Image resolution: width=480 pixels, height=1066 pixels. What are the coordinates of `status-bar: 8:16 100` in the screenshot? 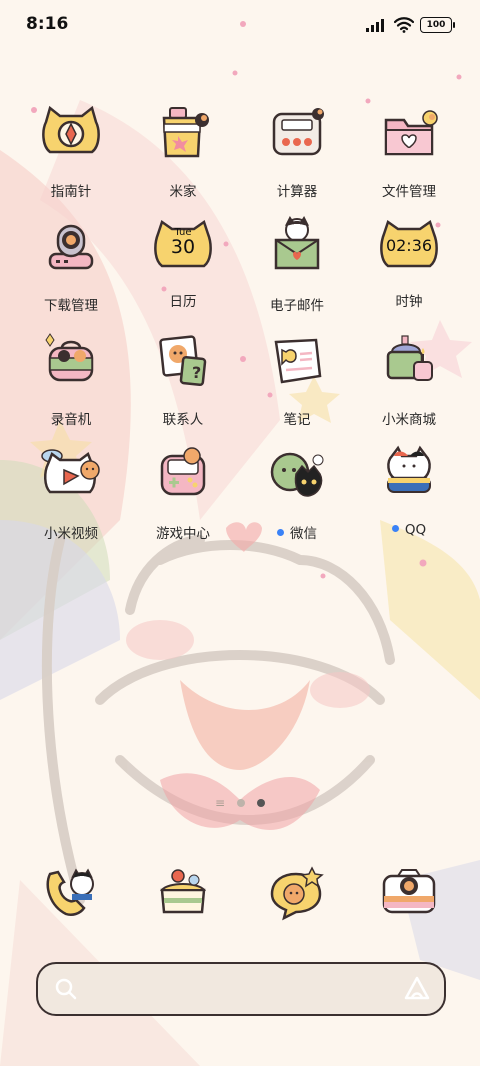 It's located at (240, 25).